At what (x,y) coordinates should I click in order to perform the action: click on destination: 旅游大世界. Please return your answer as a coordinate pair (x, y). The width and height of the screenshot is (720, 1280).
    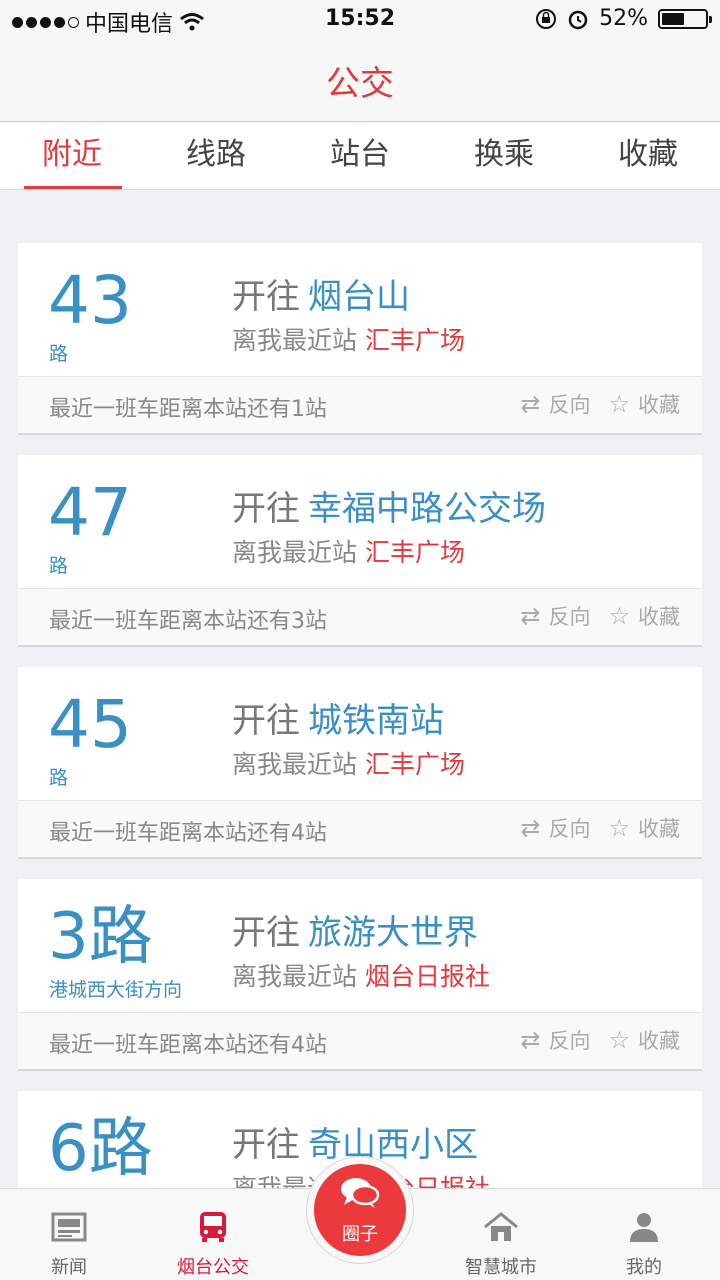
    Looking at the image, I should click on (393, 933).